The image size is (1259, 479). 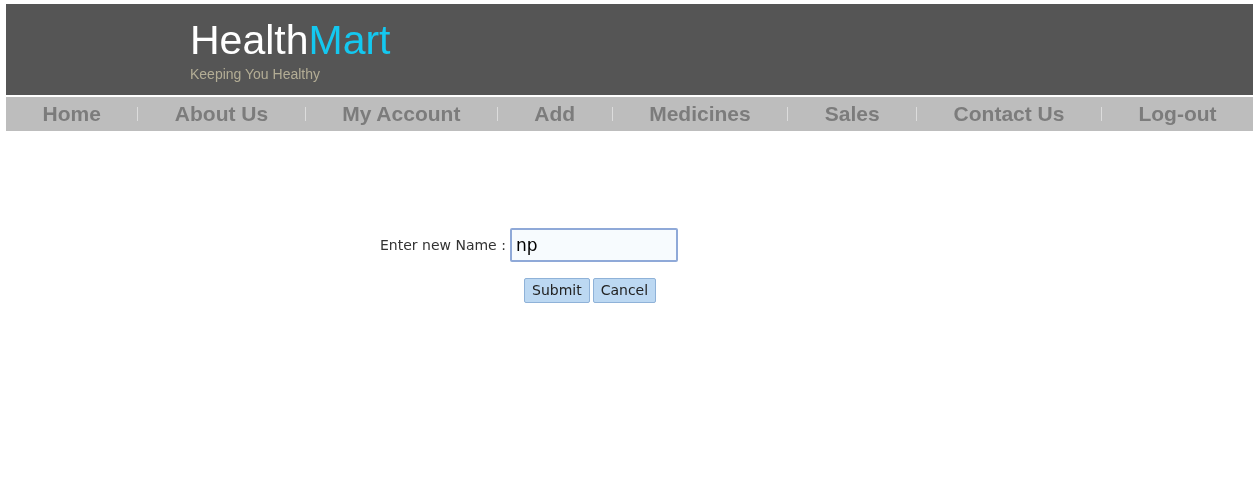 I want to click on site-tagline: Keeping You Healthy, so click(x=255, y=74).